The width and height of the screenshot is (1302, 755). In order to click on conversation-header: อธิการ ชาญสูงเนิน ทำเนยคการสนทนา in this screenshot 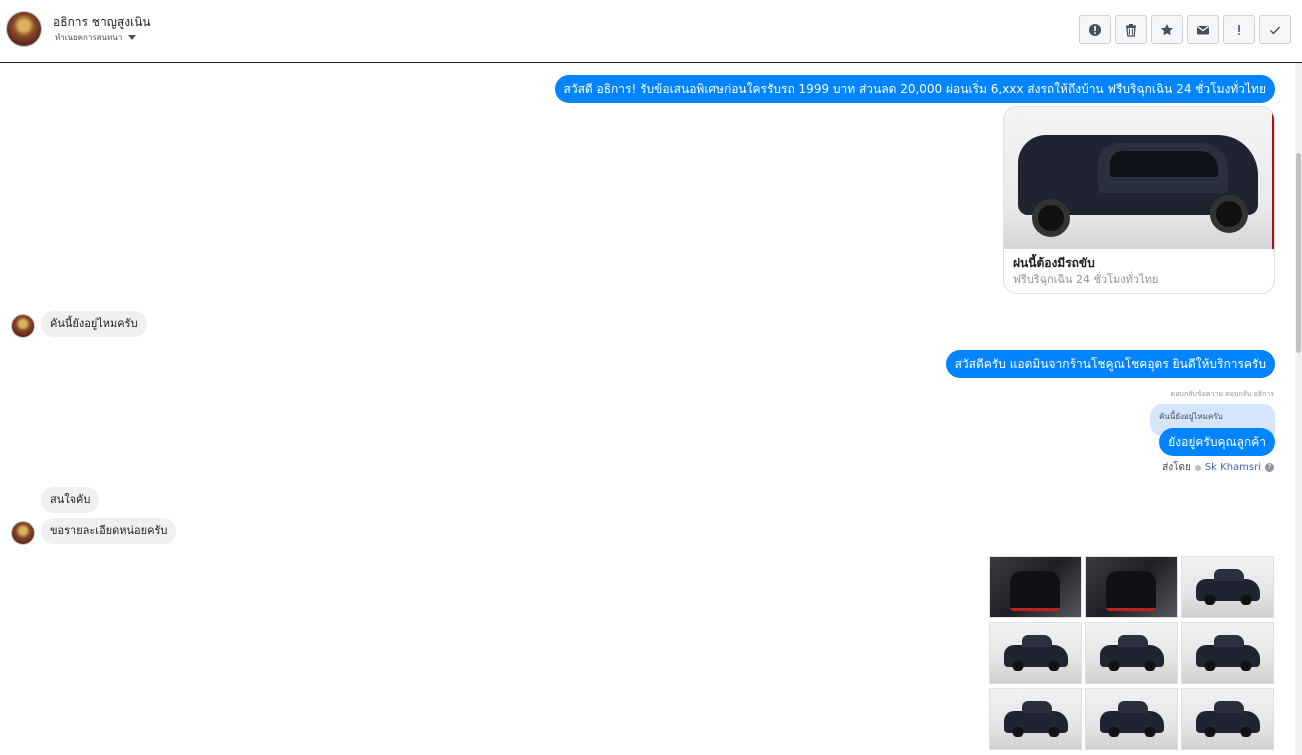, I will do `click(651, 31)`.